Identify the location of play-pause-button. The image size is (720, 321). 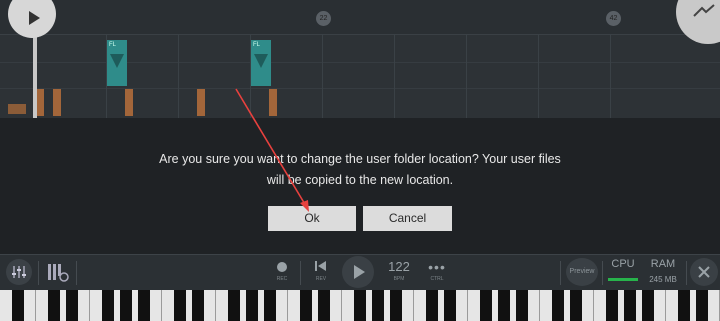
(358, 272).